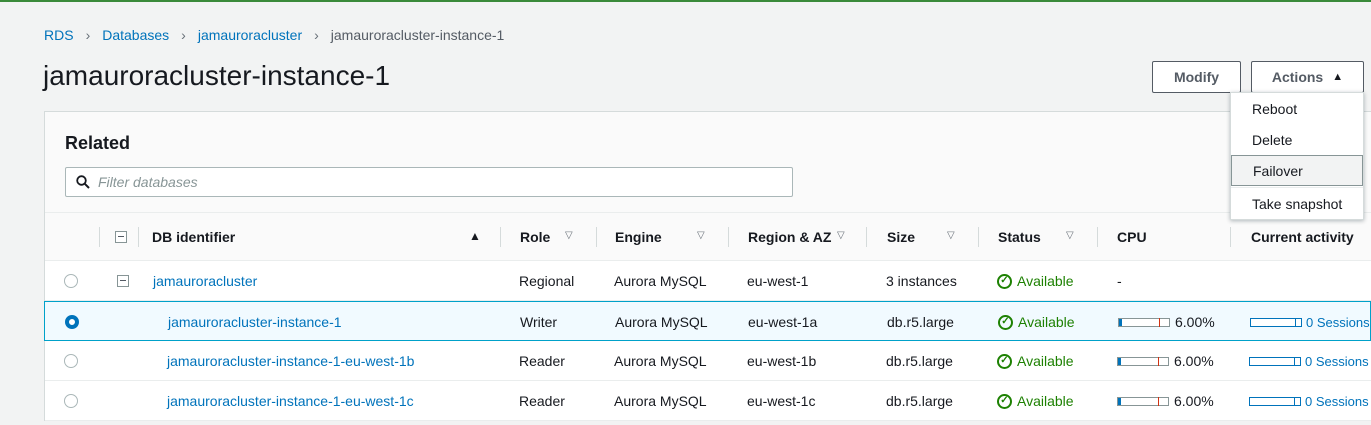 The width and height of the screenshot is (1371, 425). Describe the element at coordinates (1275, 401) in the screenshot. I see `sessions-bar` at that location.